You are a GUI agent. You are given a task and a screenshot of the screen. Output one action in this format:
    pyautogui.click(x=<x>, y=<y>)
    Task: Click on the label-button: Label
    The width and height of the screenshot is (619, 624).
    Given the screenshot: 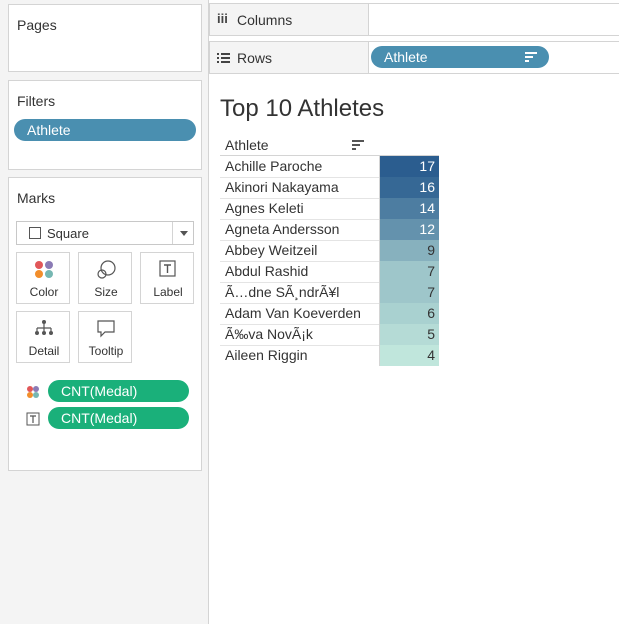 What is the action you would take?
    pyautogui.click(x=167, y=278)
    